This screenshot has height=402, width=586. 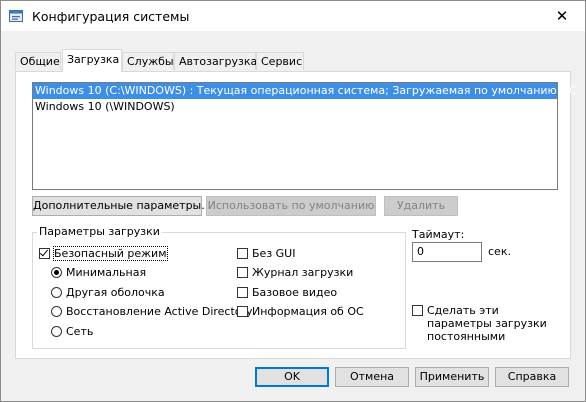 I want to click on no-gui-checkbox: Без GUI, so click(x=266, y=254).